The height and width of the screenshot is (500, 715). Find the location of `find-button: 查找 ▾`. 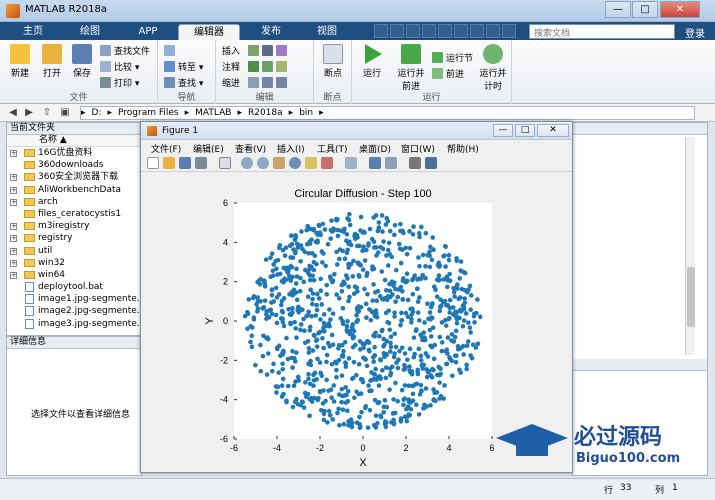

find-button: 查找 ▾ is located at coordinates (183, 84).